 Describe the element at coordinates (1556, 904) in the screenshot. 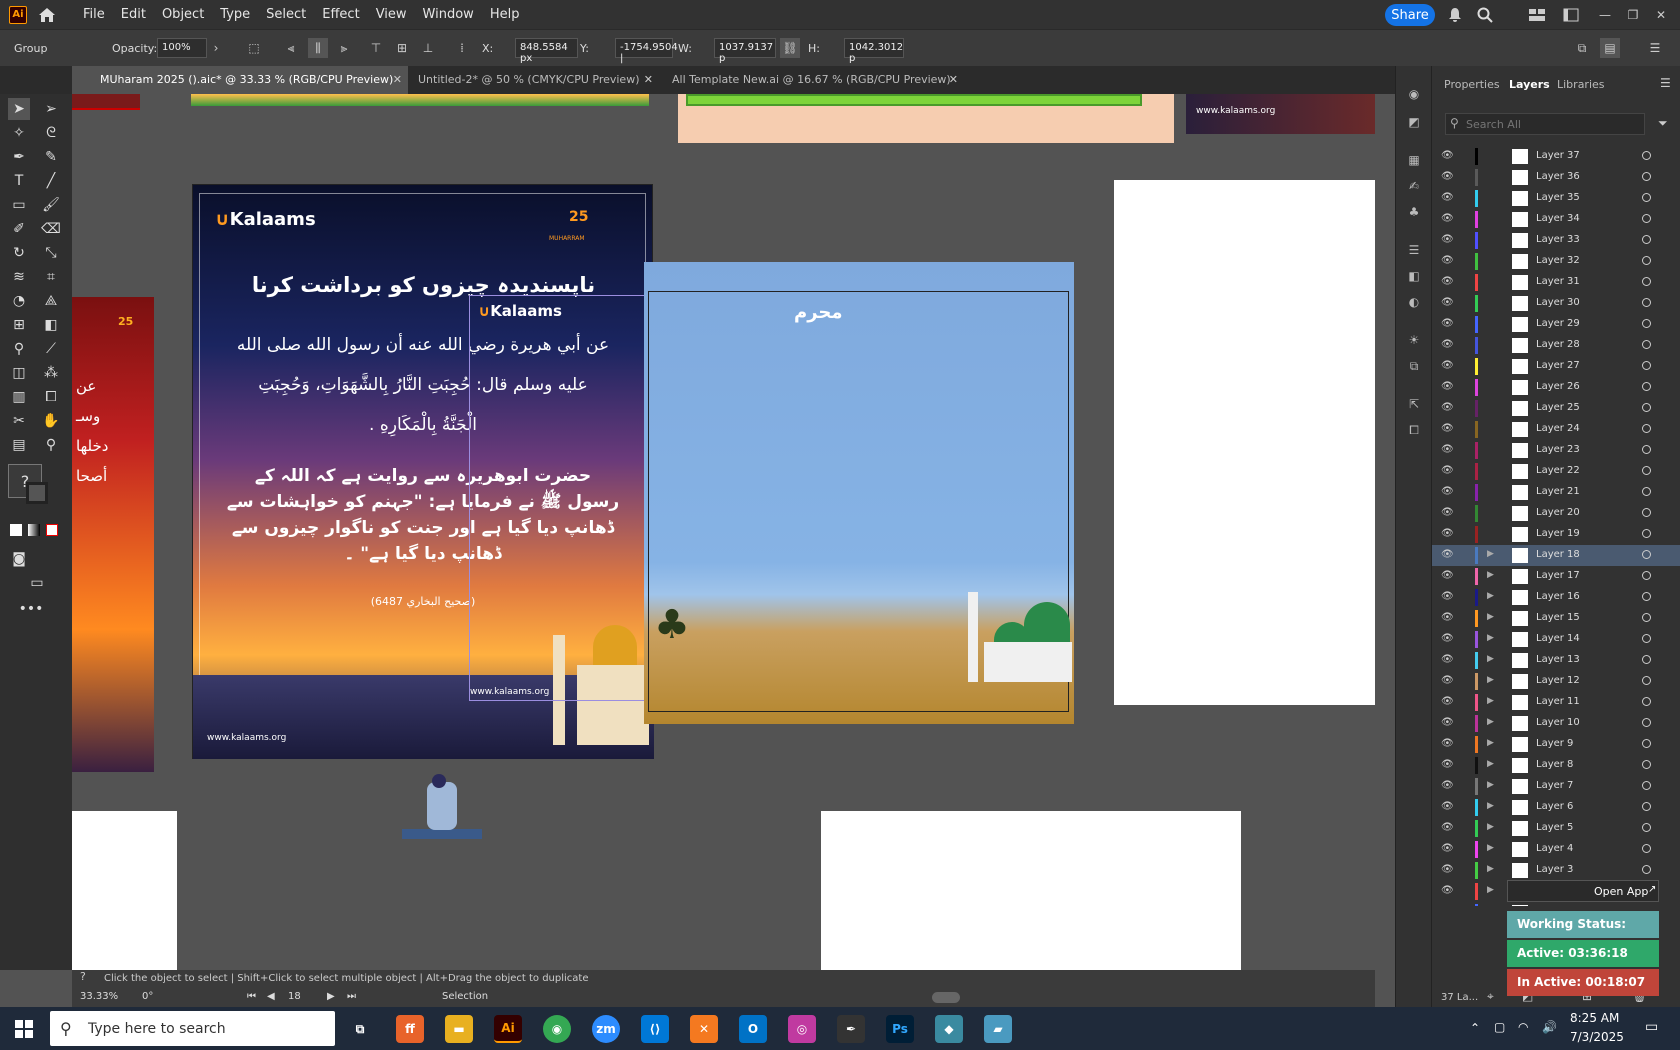

I see `layer-row: 👁▶Layer 1` at that location.